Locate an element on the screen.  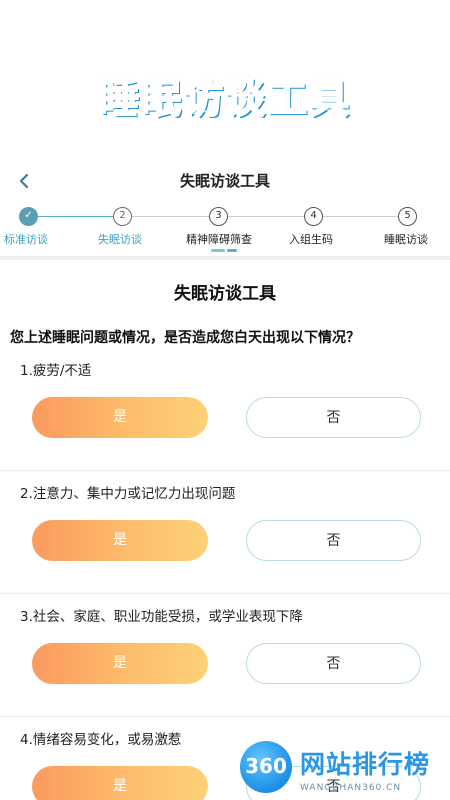
step-5-label: 睡眠访谈 is located at coordinates (406, 239).